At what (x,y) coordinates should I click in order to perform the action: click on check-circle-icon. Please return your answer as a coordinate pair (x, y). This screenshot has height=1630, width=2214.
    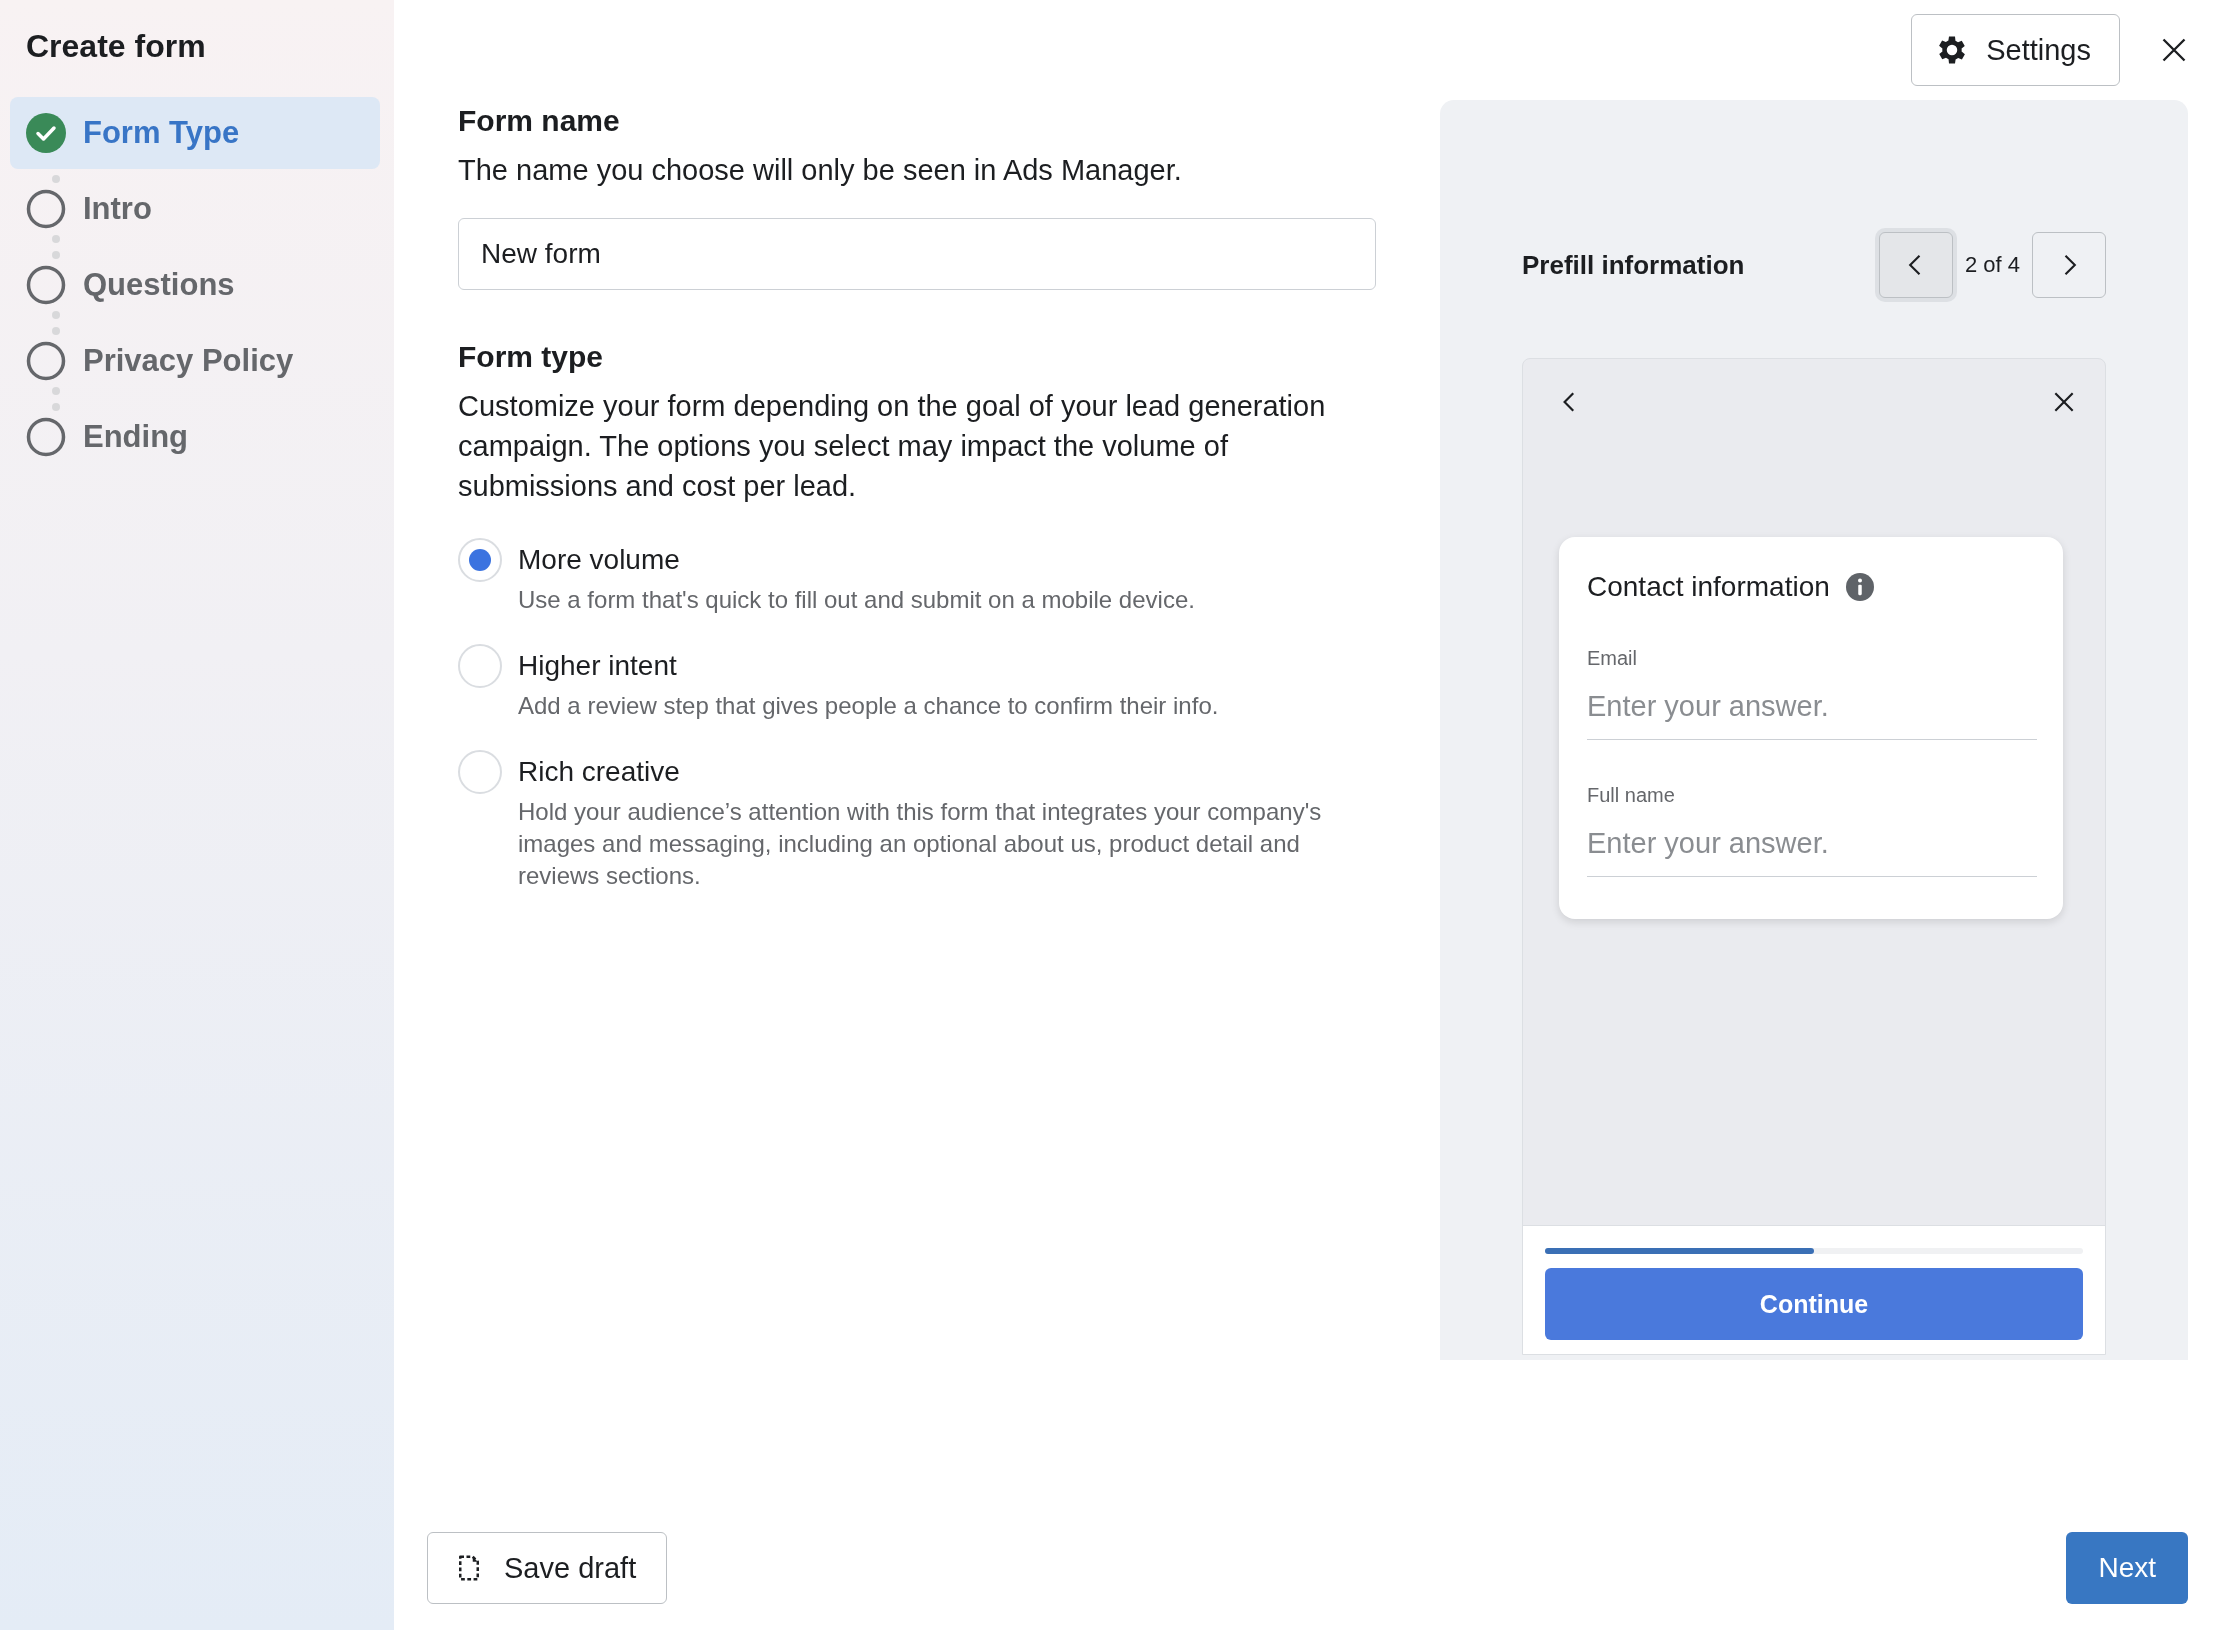
    Looking at the image, I should click on (46, 133).